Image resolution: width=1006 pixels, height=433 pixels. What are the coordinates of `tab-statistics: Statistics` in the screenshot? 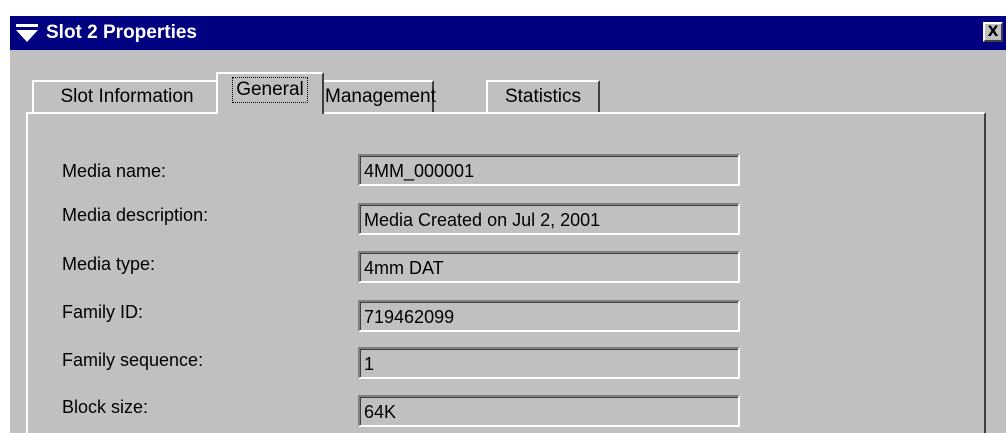 It's located at (543, 96).